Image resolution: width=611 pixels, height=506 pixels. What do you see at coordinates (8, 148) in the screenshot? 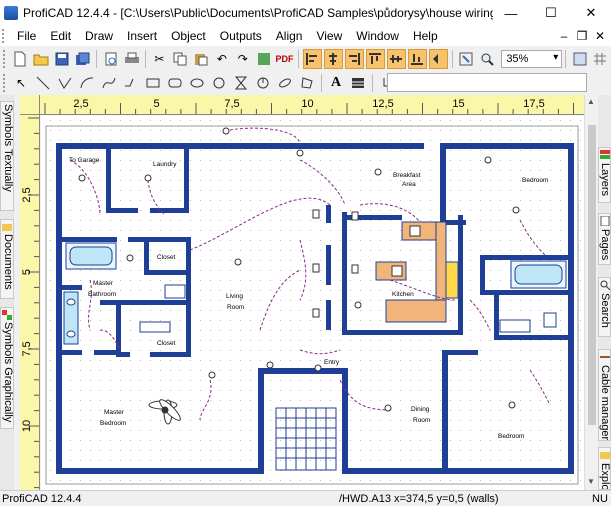
I see `tab-label: Symbols Textually` at bounding box center [8, 148].